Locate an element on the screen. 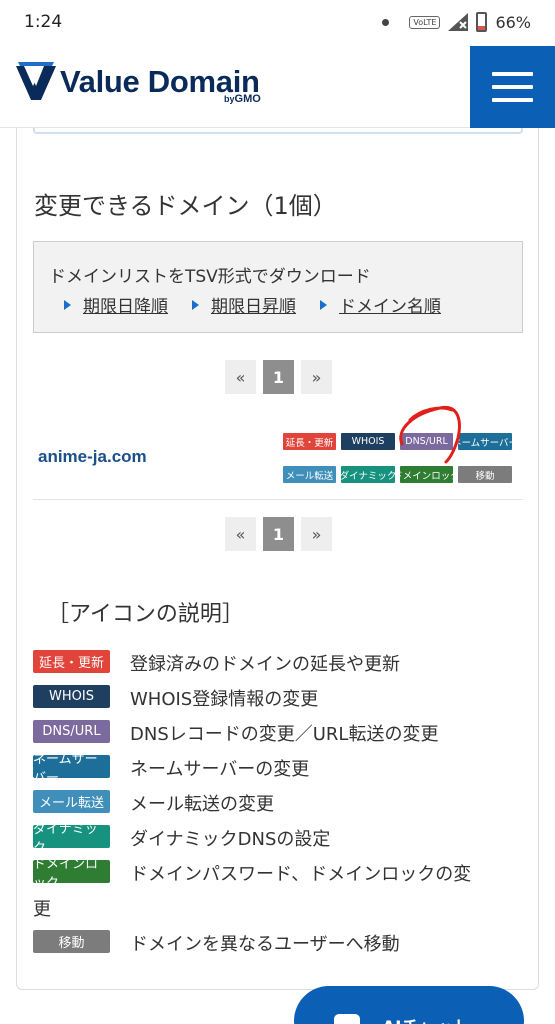 This screenshot has width=555, height=1024. download-link-expiry-asc: 期限日昇順 is located at coordinates (244, 304).